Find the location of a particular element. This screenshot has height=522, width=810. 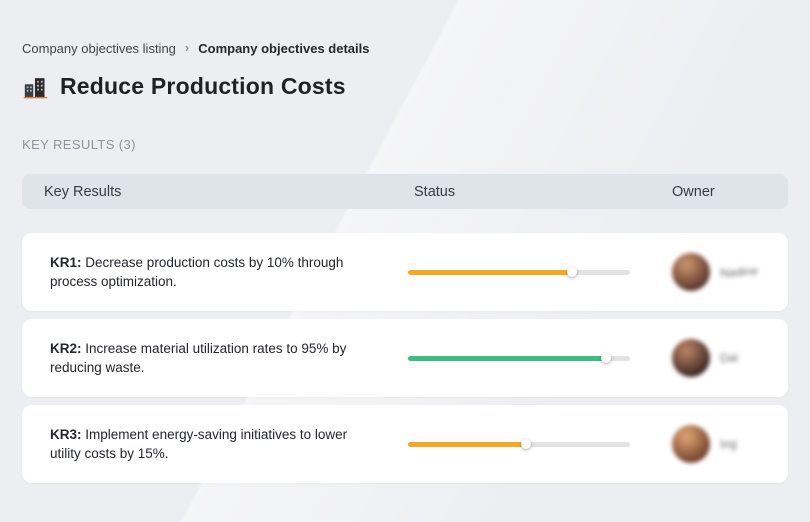

owner-cell: Dai is located at coordinates (730, 358).